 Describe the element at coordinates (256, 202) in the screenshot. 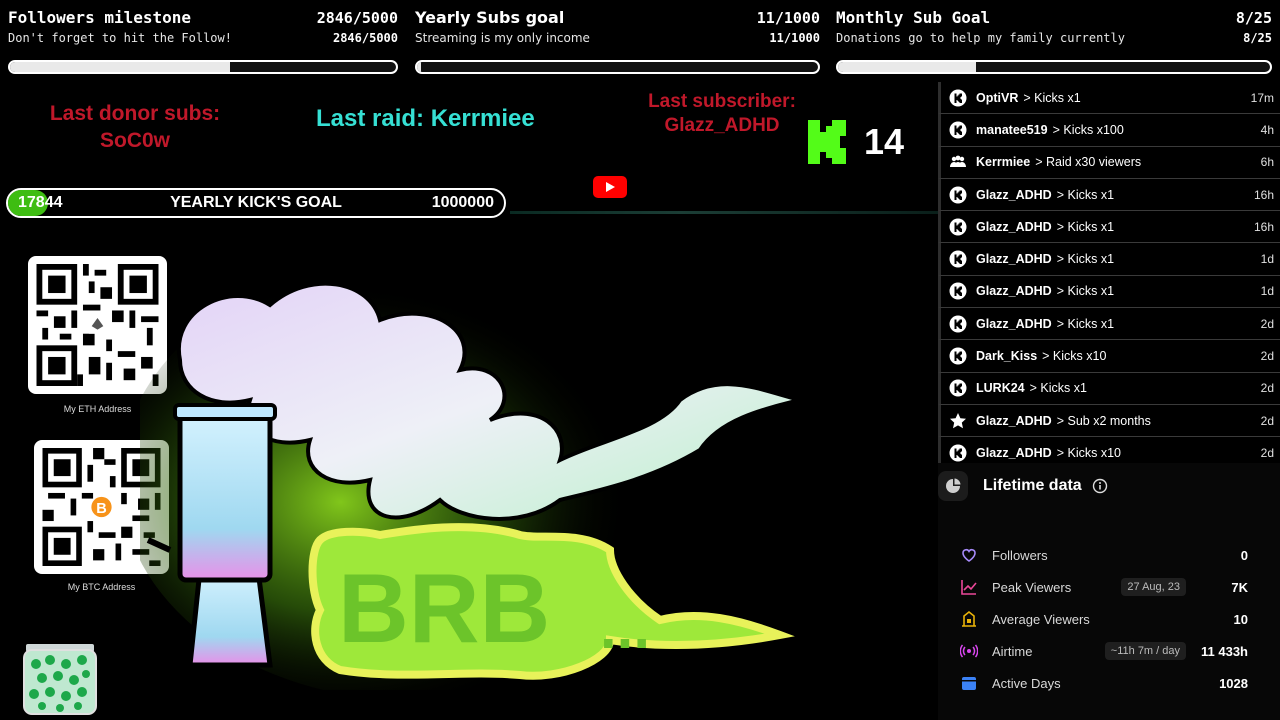

I see `yearly-kick-label: YEARLY KICK'S GOAL` at that location.